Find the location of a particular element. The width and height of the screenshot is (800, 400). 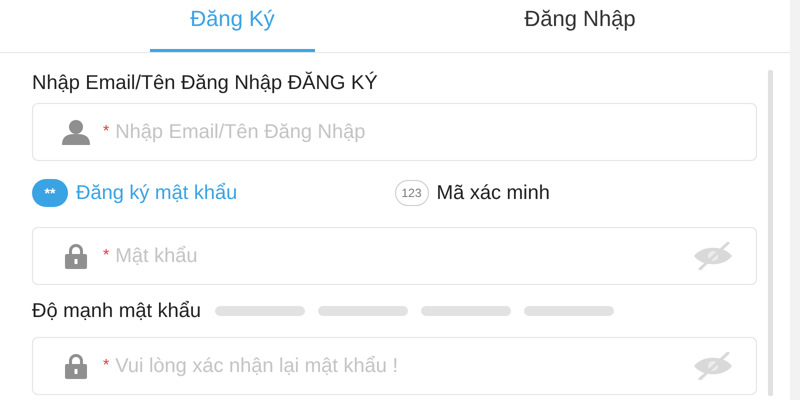

password-field: * Mật khẩu is located at coordinates (394, 256).